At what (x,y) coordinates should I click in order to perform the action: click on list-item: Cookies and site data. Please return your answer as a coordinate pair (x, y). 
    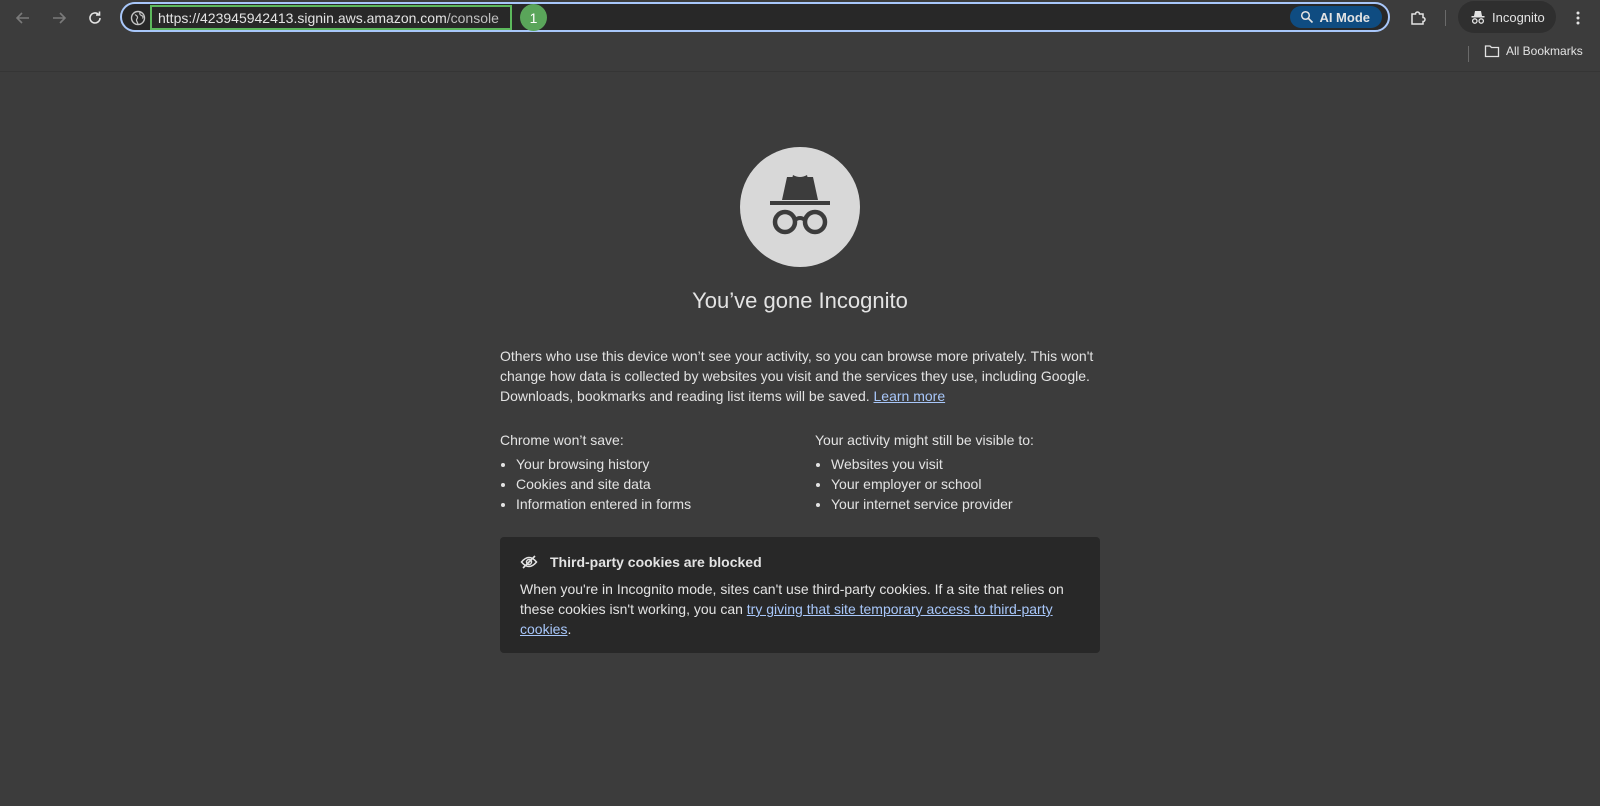
    Looking at the image, I should click on (653, 484).